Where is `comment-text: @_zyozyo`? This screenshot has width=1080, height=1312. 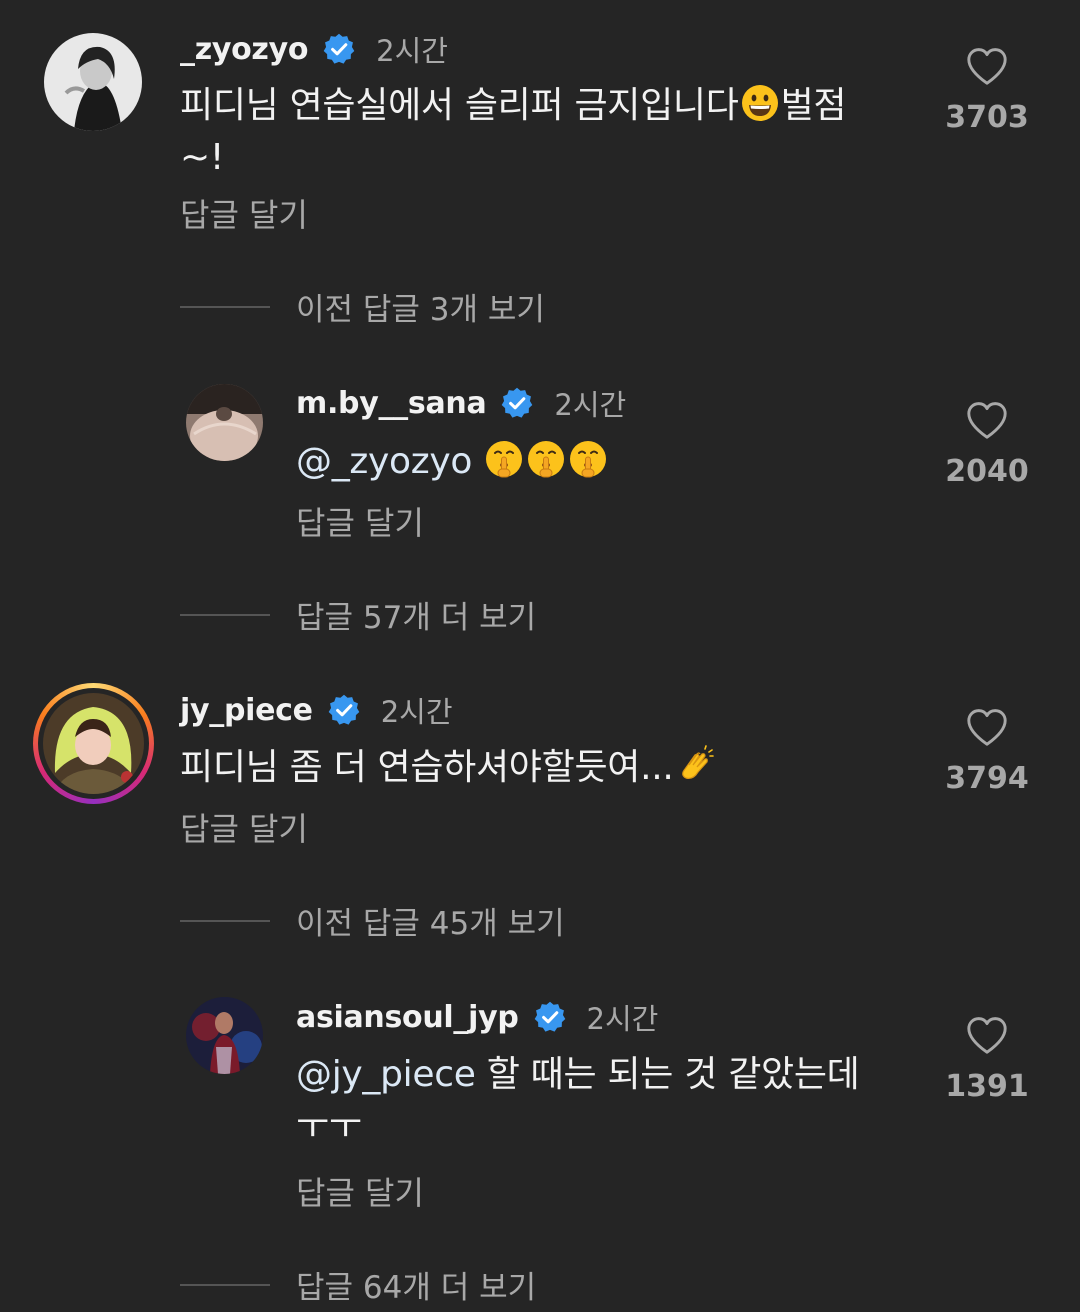
comment-text: @_zyozyo is located at coordinates (661, 462).